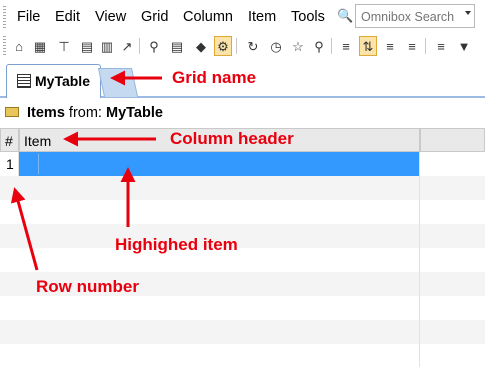 The height and width of the screenshot is (368, 485). I want to click on settings-icon: ⚙, so click(223, 46).